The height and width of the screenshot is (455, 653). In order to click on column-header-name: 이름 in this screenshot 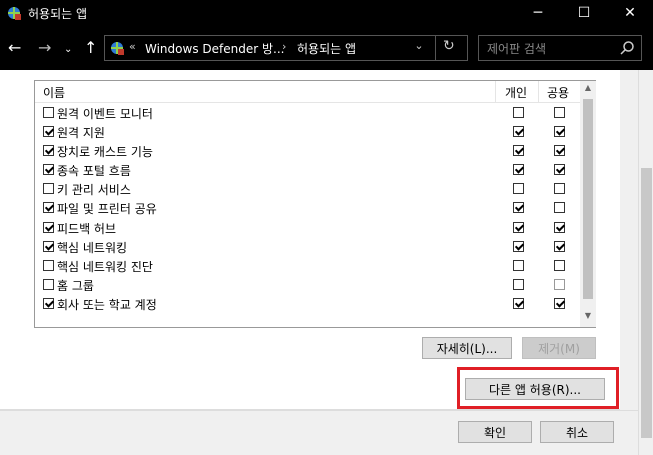, I will do `click(54, 92)`.